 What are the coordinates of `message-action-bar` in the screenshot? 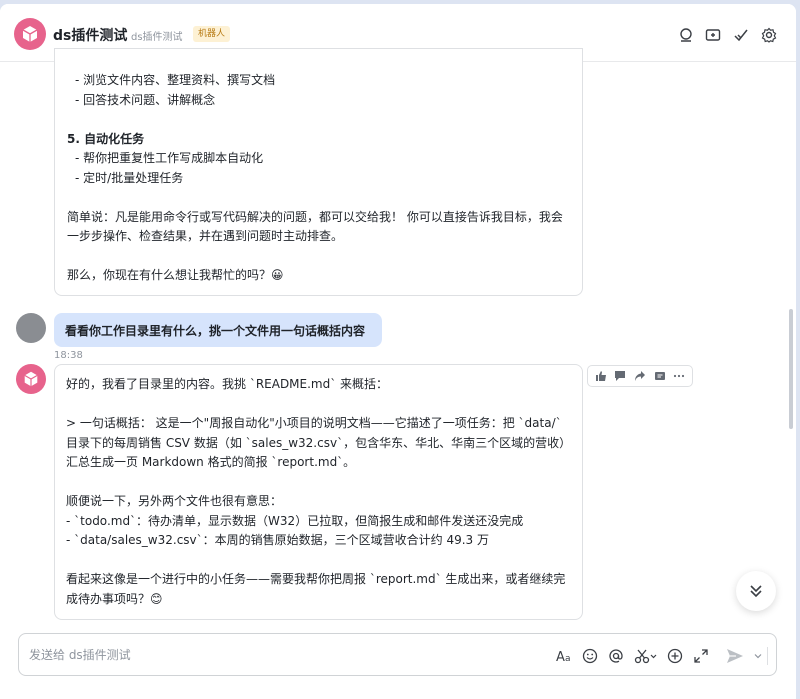 It's located at (640, 376).